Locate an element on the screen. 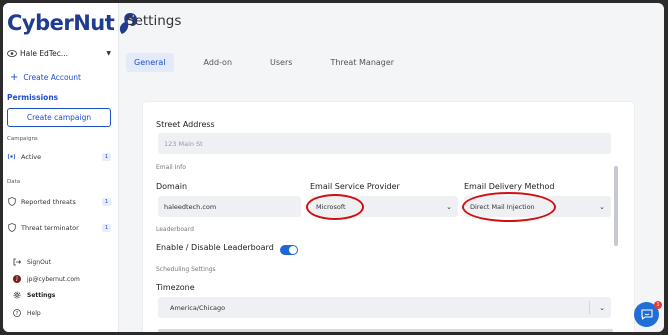 The width and height of the screenshot is (668, 335). tab-threat-manager: Threat Manager is located at coordinates (362, 62).